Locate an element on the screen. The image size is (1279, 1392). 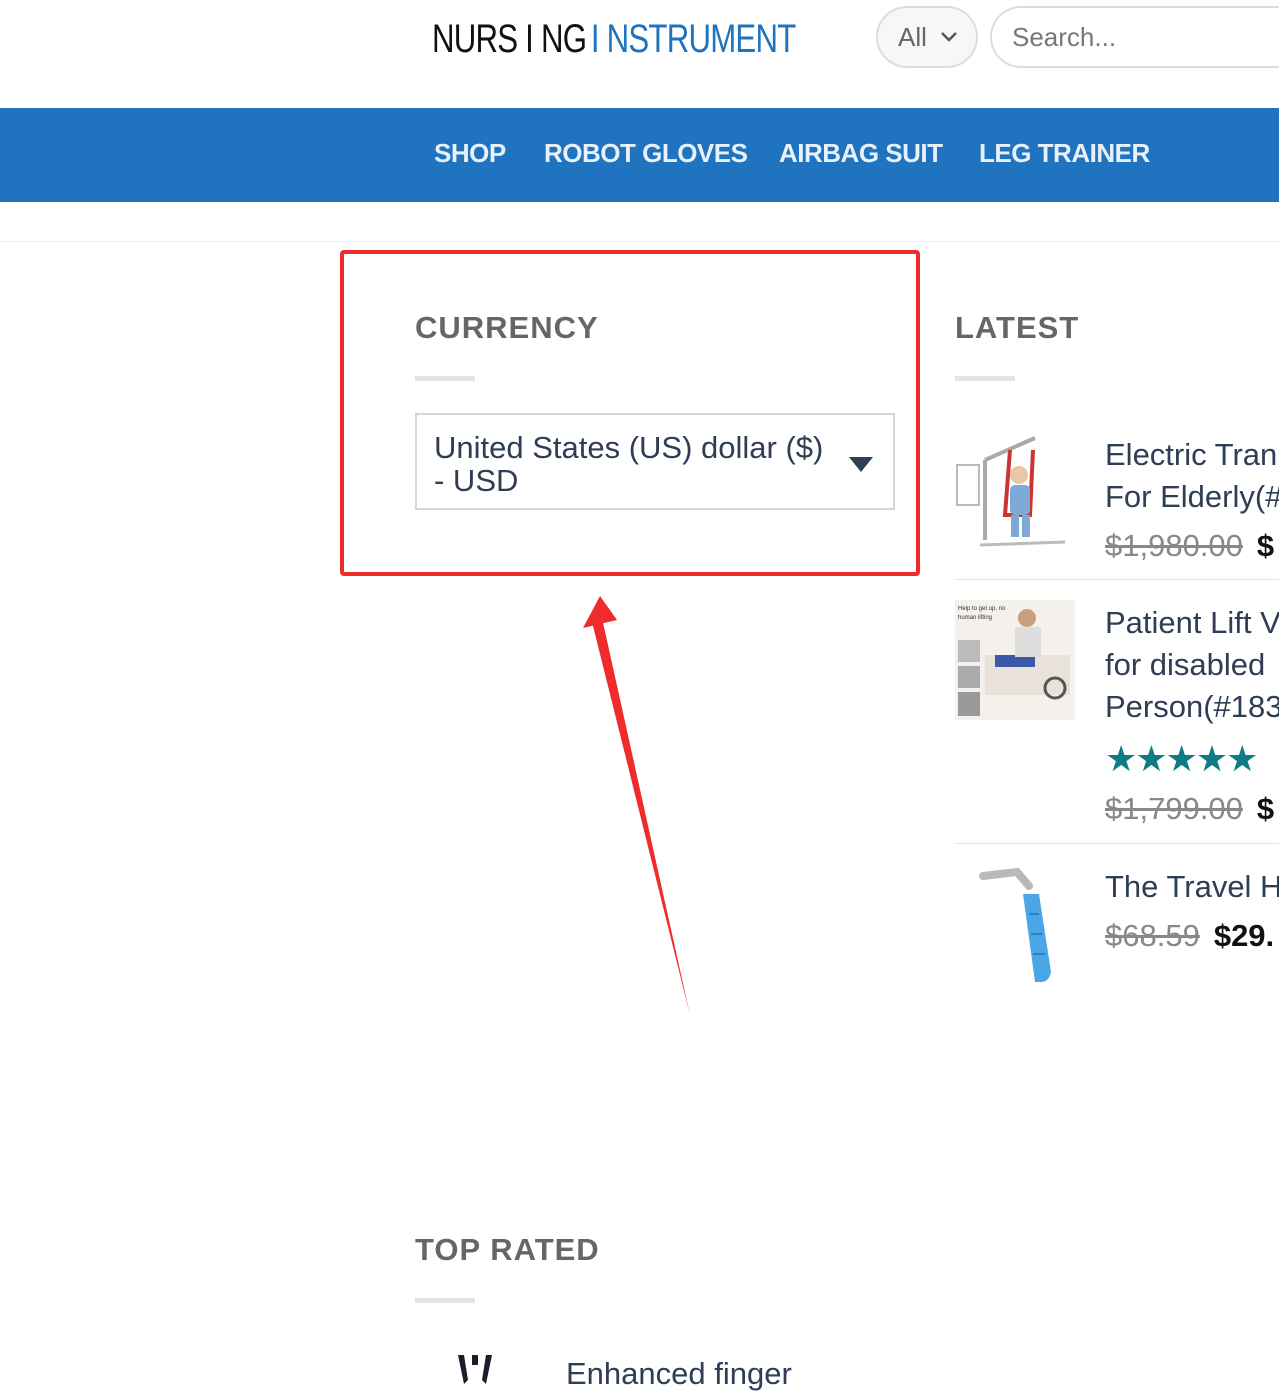
thumb-caption: Help to get up, no is located at coordinates (982, 609).